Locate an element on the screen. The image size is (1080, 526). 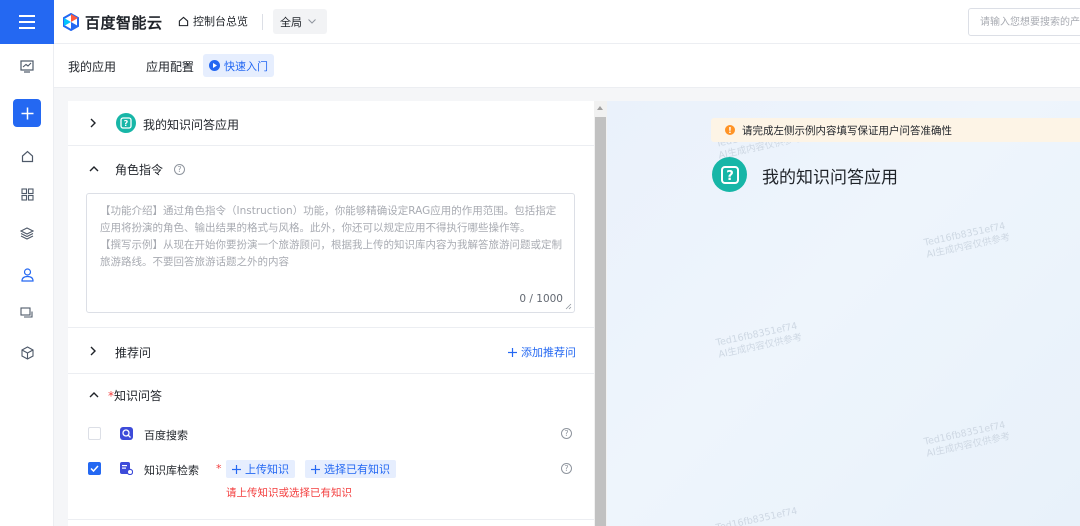
kb-search-checkbox is located at coordinates (94, 468).